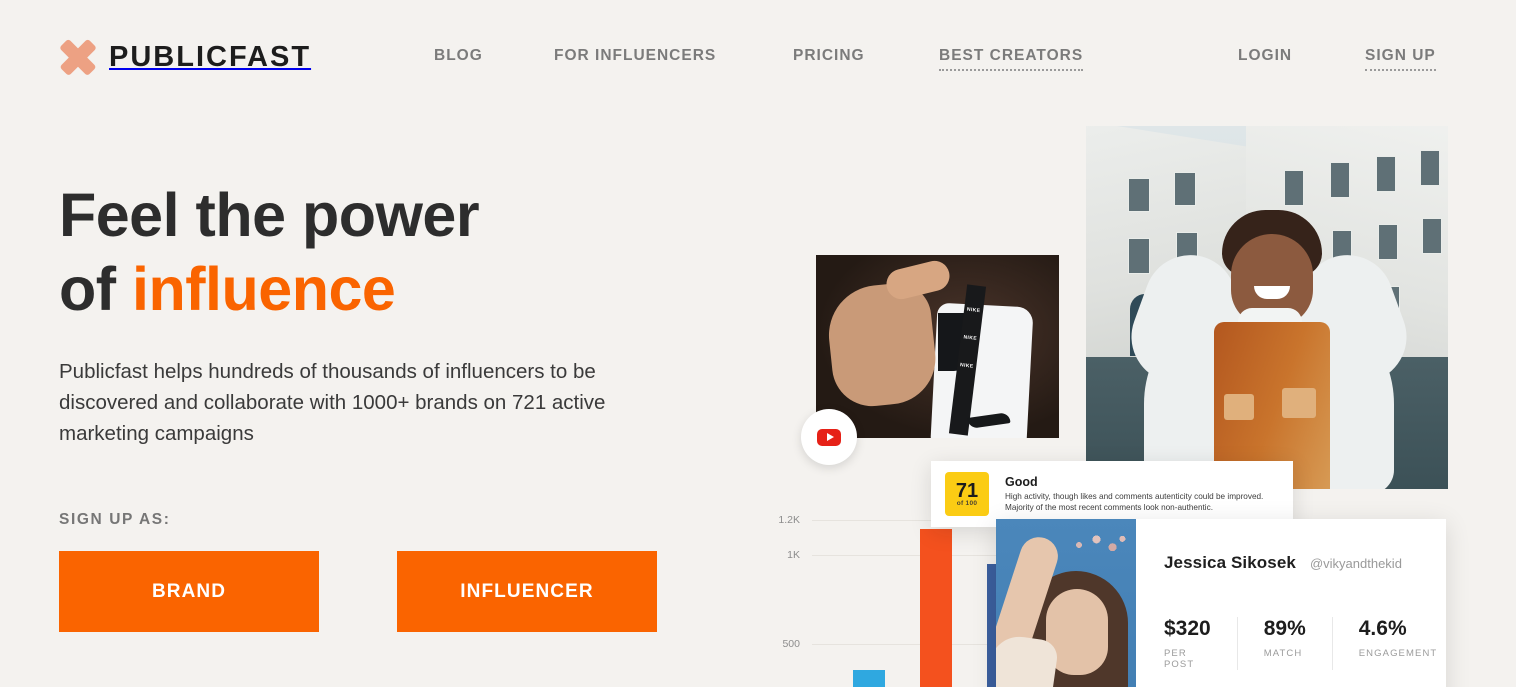 The width and height of the screenshot is (1516, 687). Describe the element at coordinates (269, 215) in the screenshot. I see `headline-line-1: Feel the power` at that location.